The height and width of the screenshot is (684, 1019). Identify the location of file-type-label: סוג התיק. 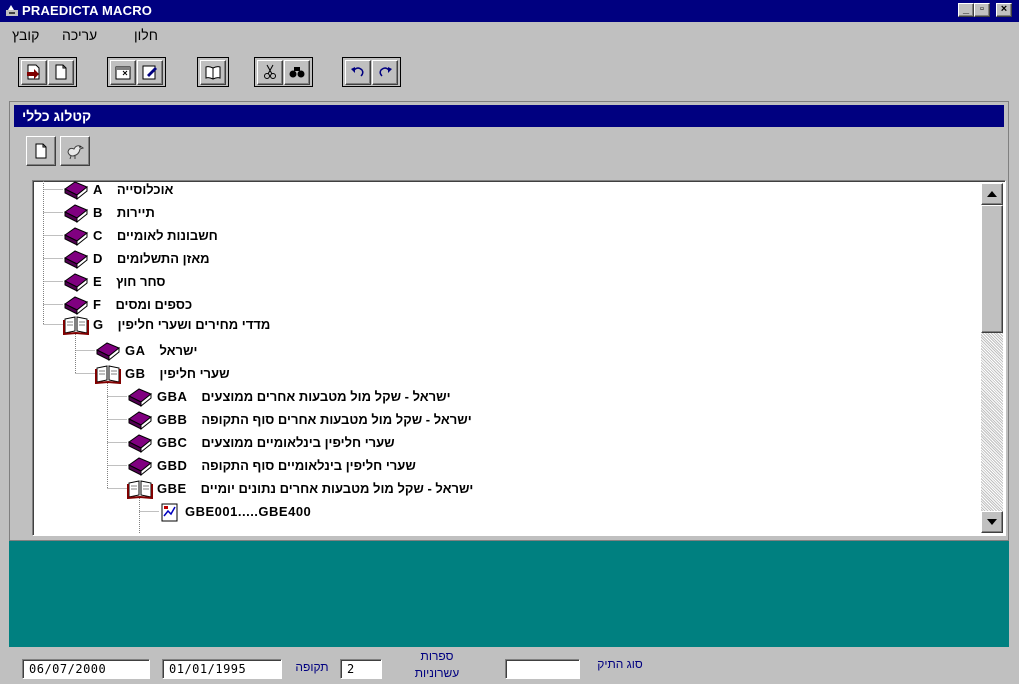
(620, 664).